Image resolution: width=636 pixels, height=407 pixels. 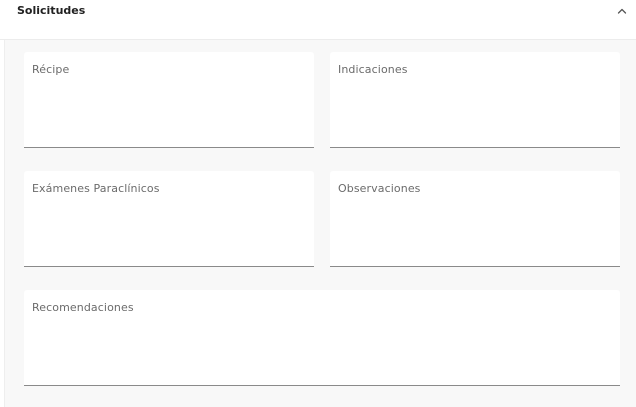 I want to click on chevron-up-icon, so click(x=622, y=11).